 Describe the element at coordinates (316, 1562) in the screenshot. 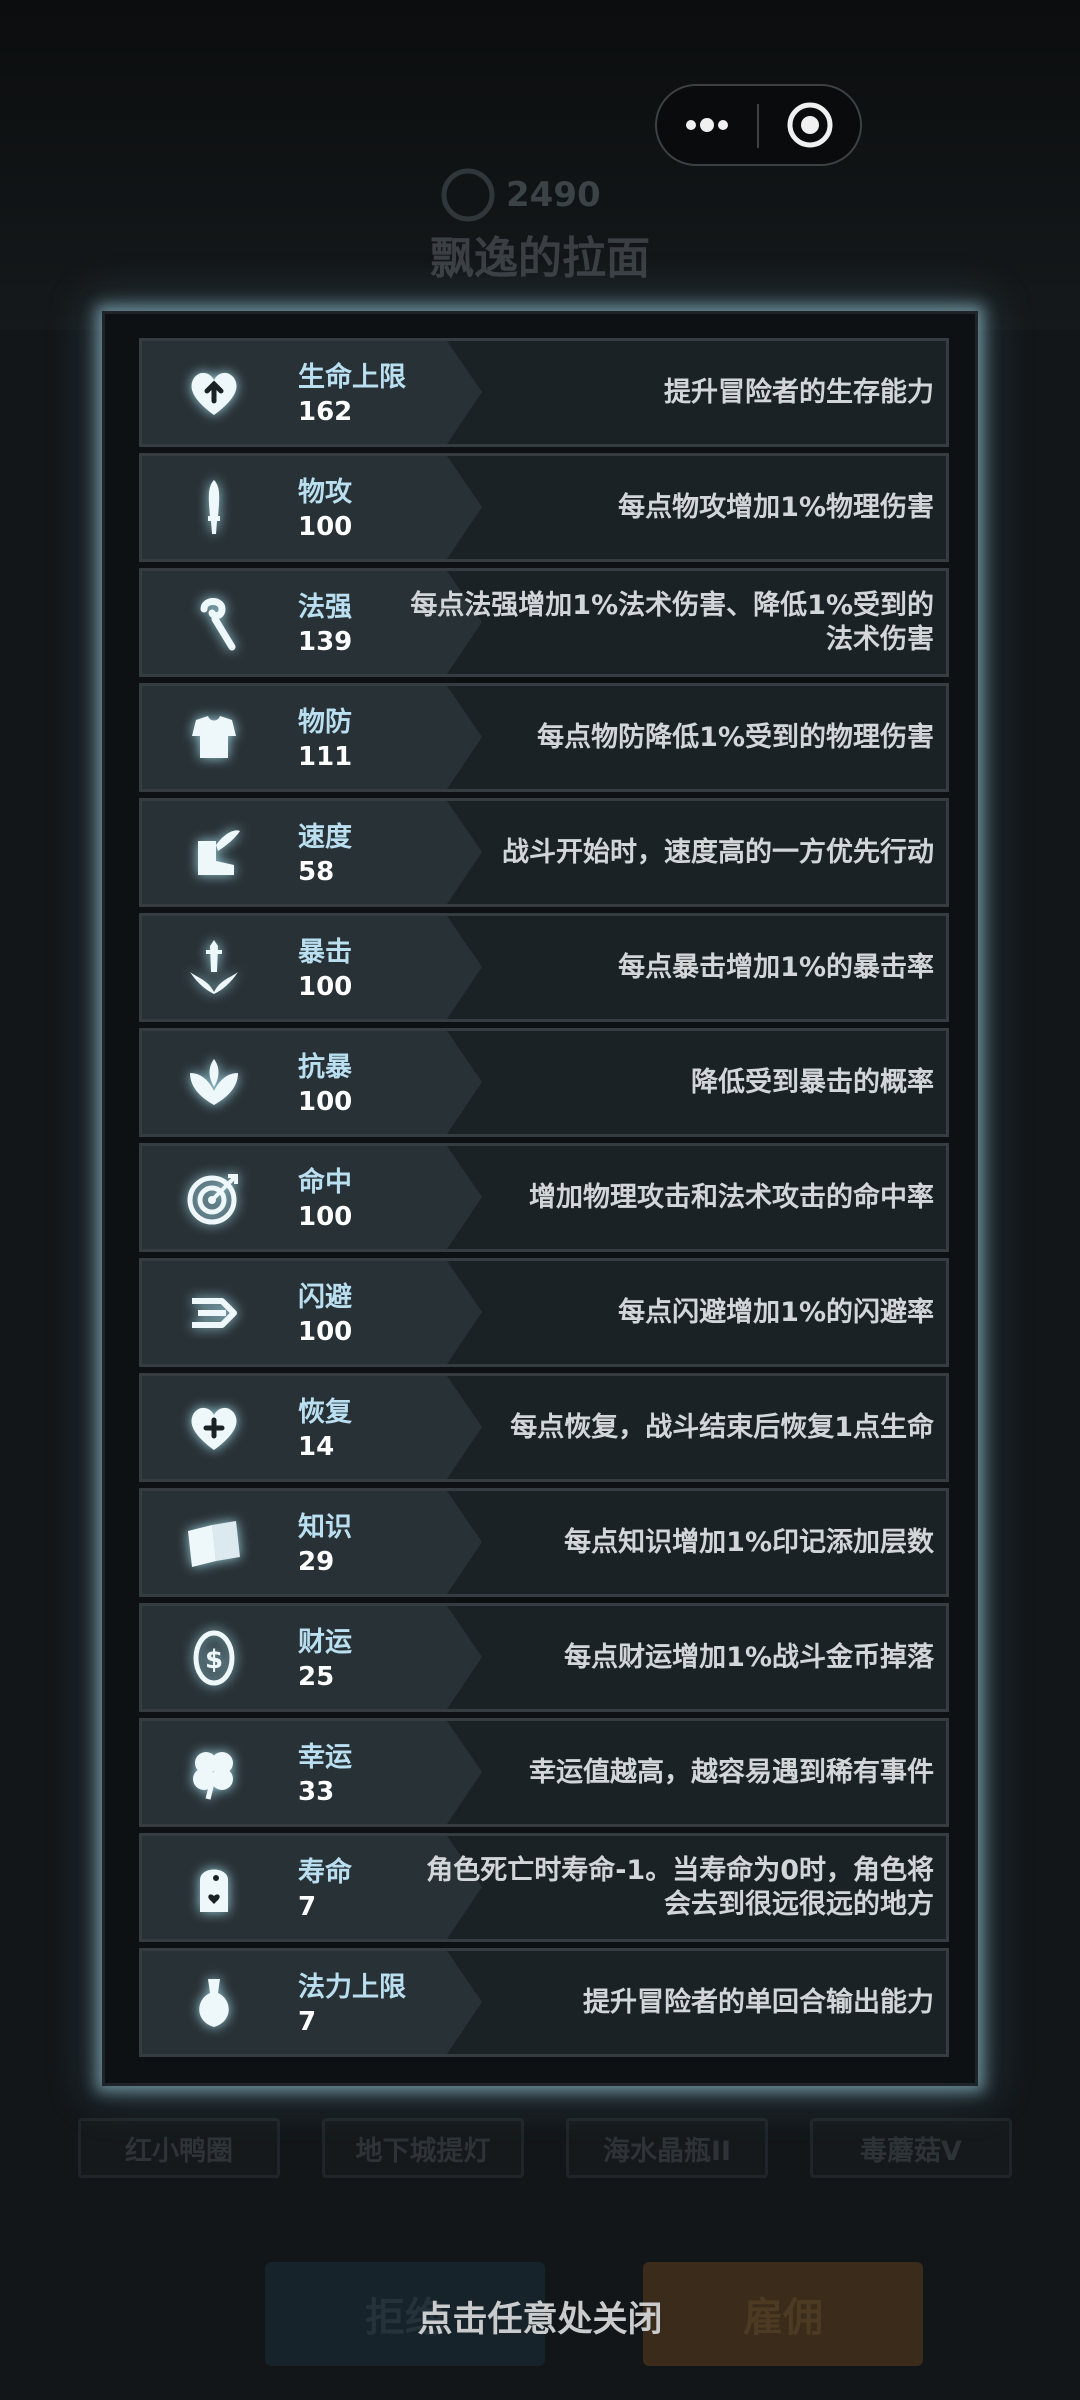

I see `attribute-value: 29` at that location.